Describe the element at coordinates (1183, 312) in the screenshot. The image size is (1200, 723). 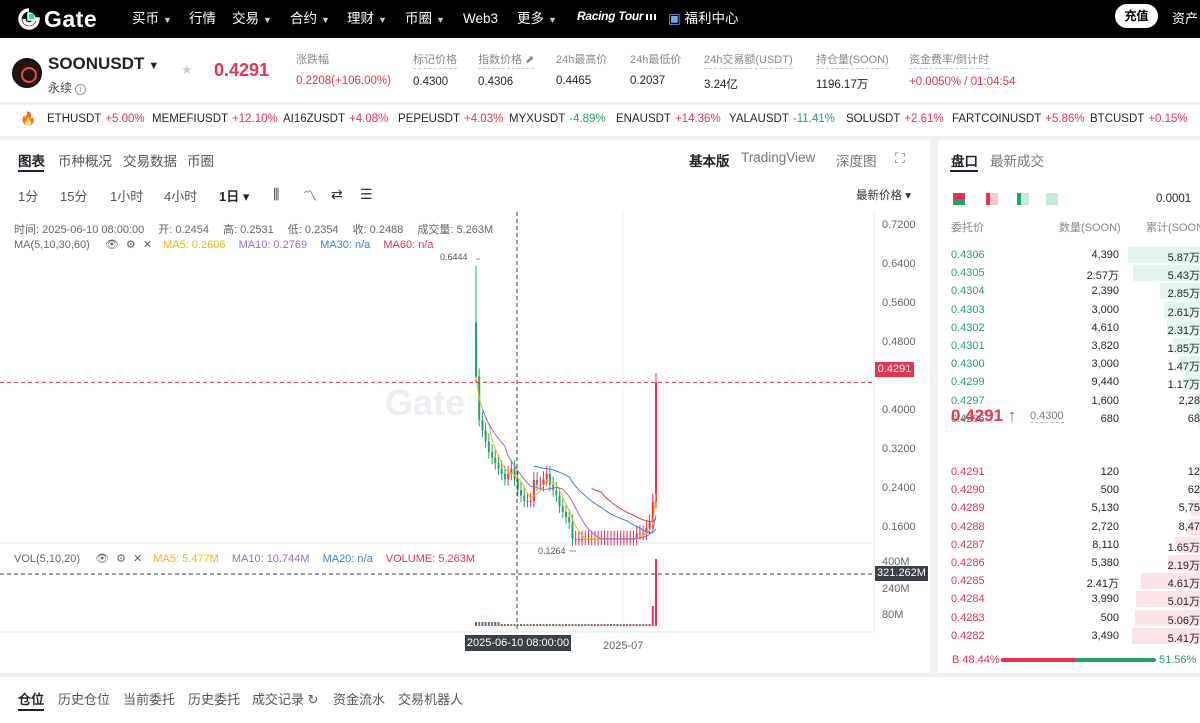
I see `order-cum: 2.61万` at that location.